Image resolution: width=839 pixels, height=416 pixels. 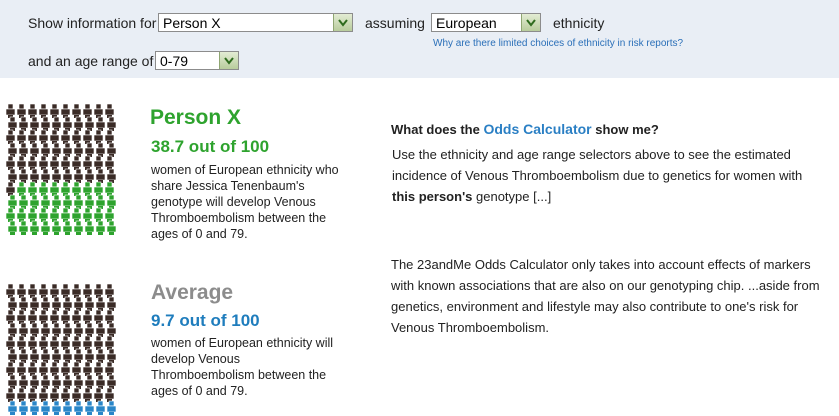 What do you see at coordinates (395, 23) in the screenshot?
I see `assuming-label: assuming` at bounding box center [395, 23].